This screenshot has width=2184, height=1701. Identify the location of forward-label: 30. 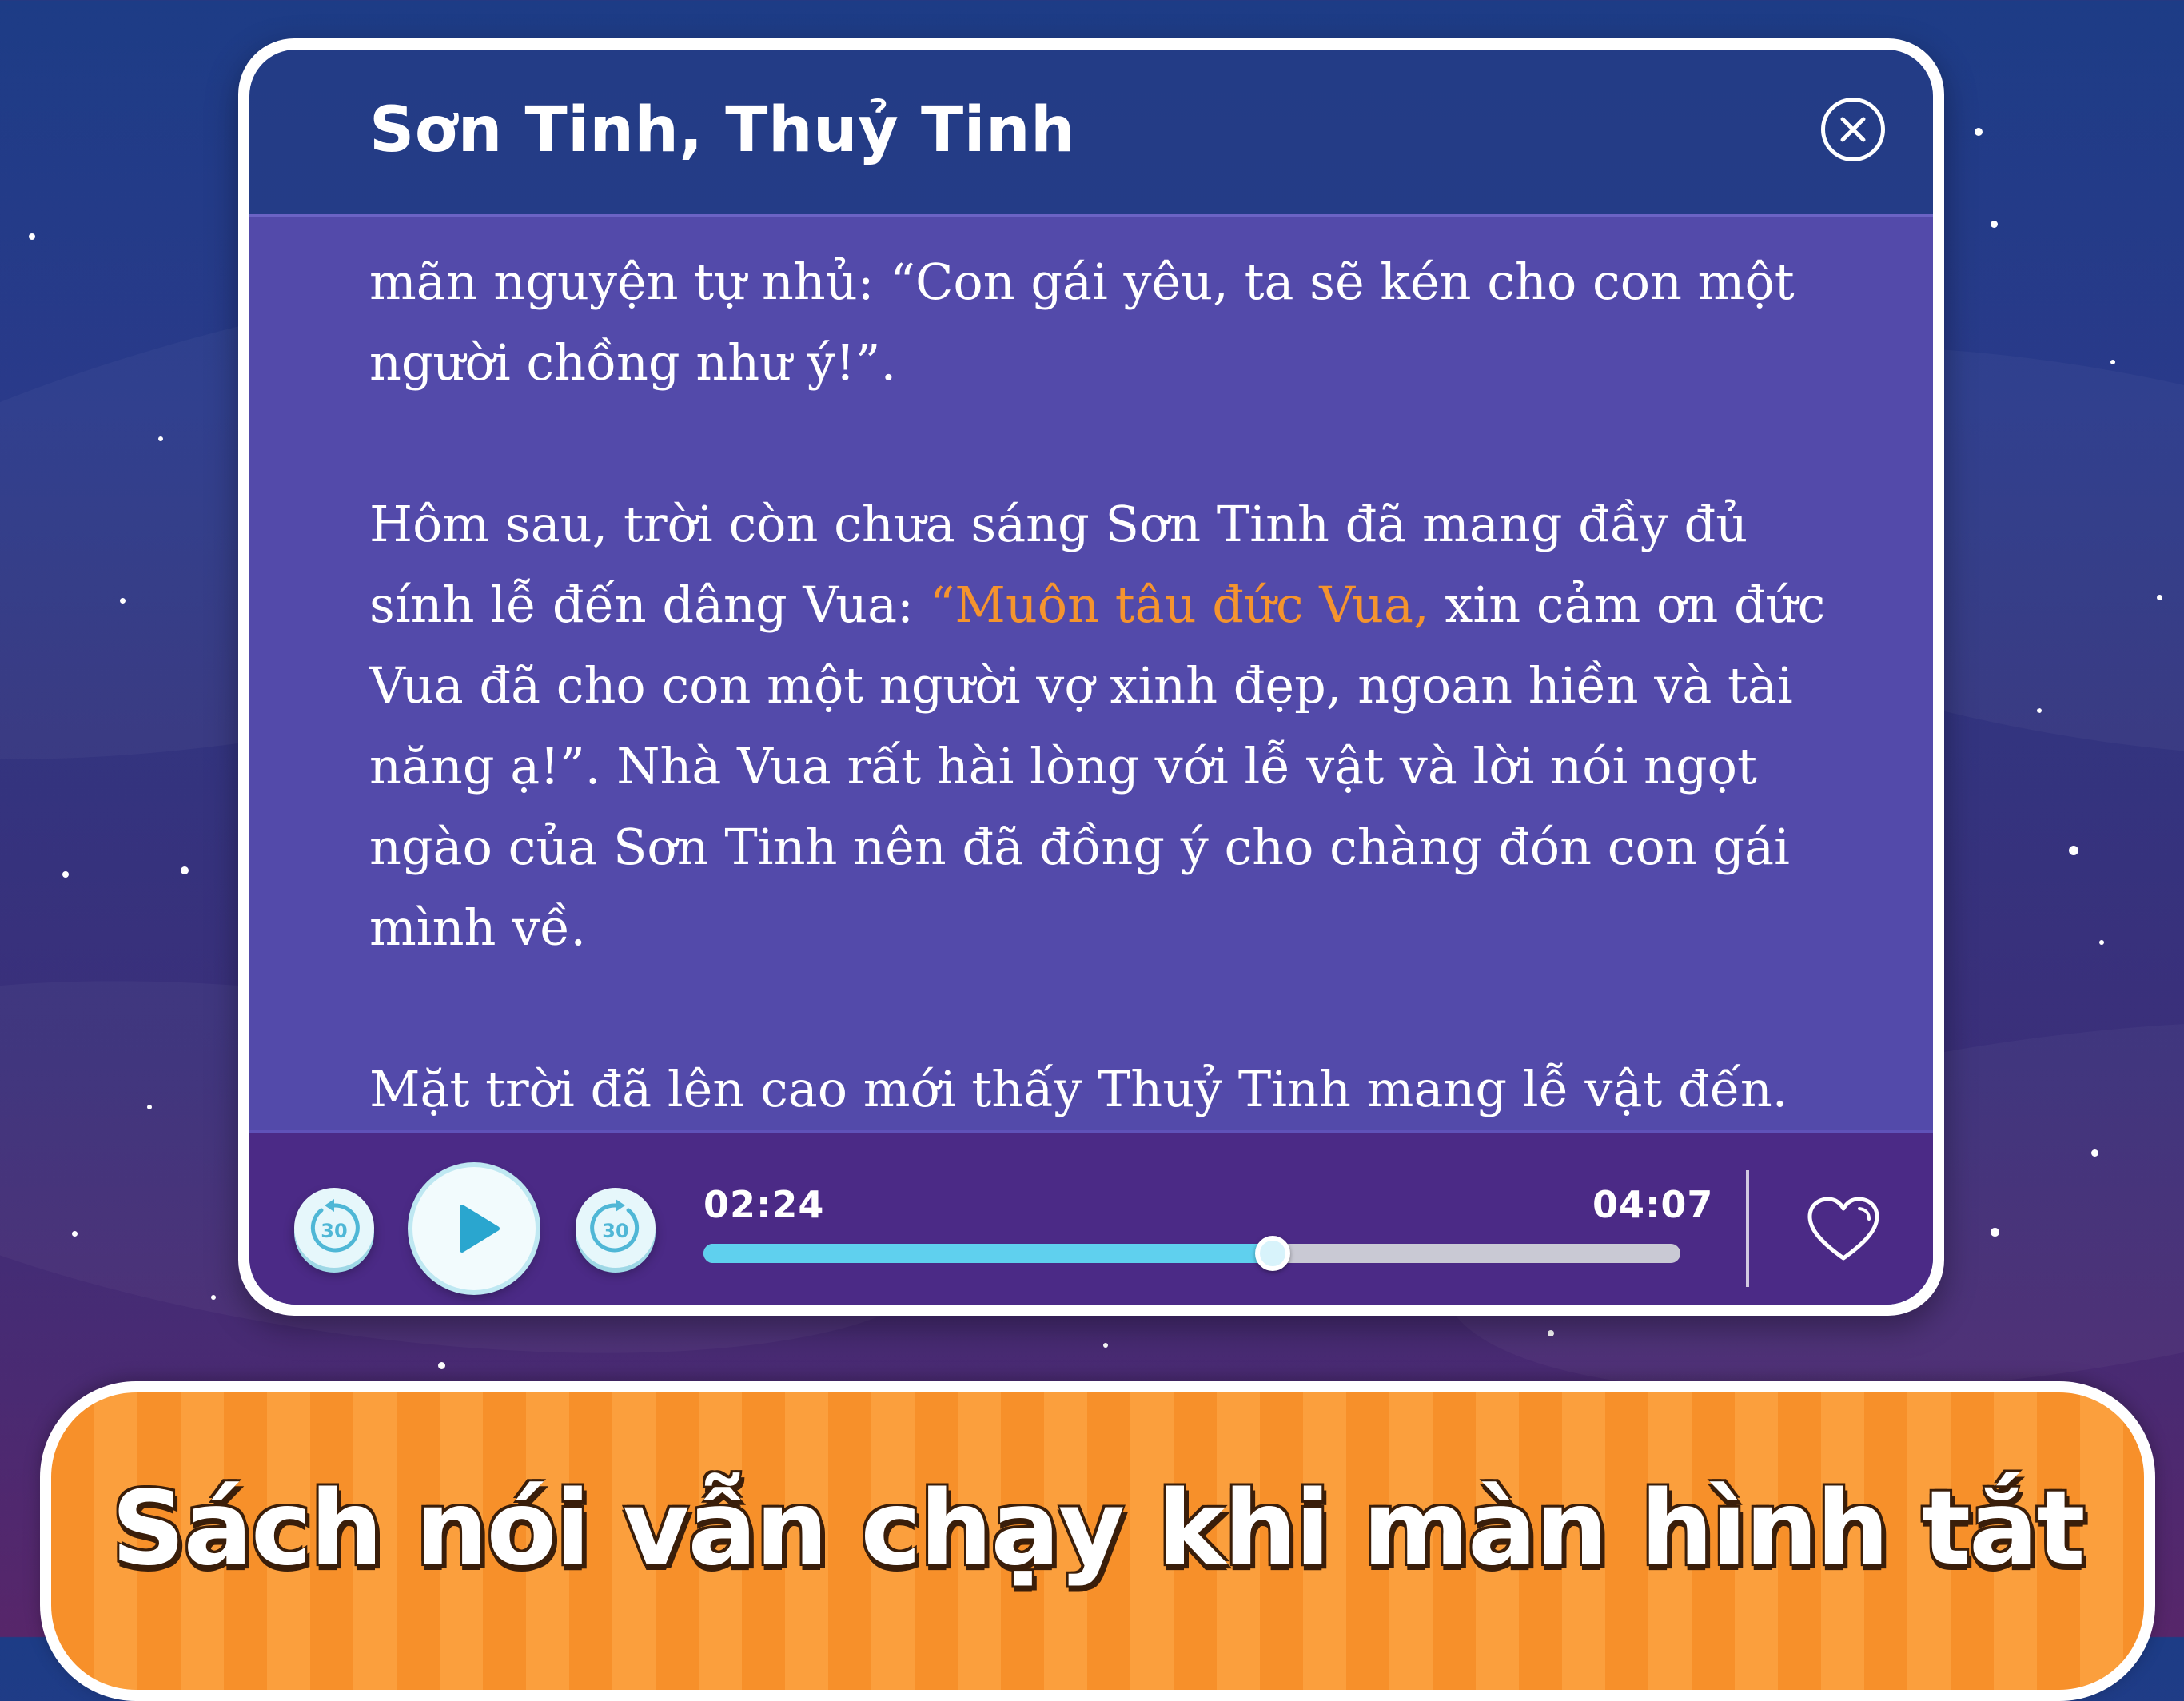
(615, 1231).